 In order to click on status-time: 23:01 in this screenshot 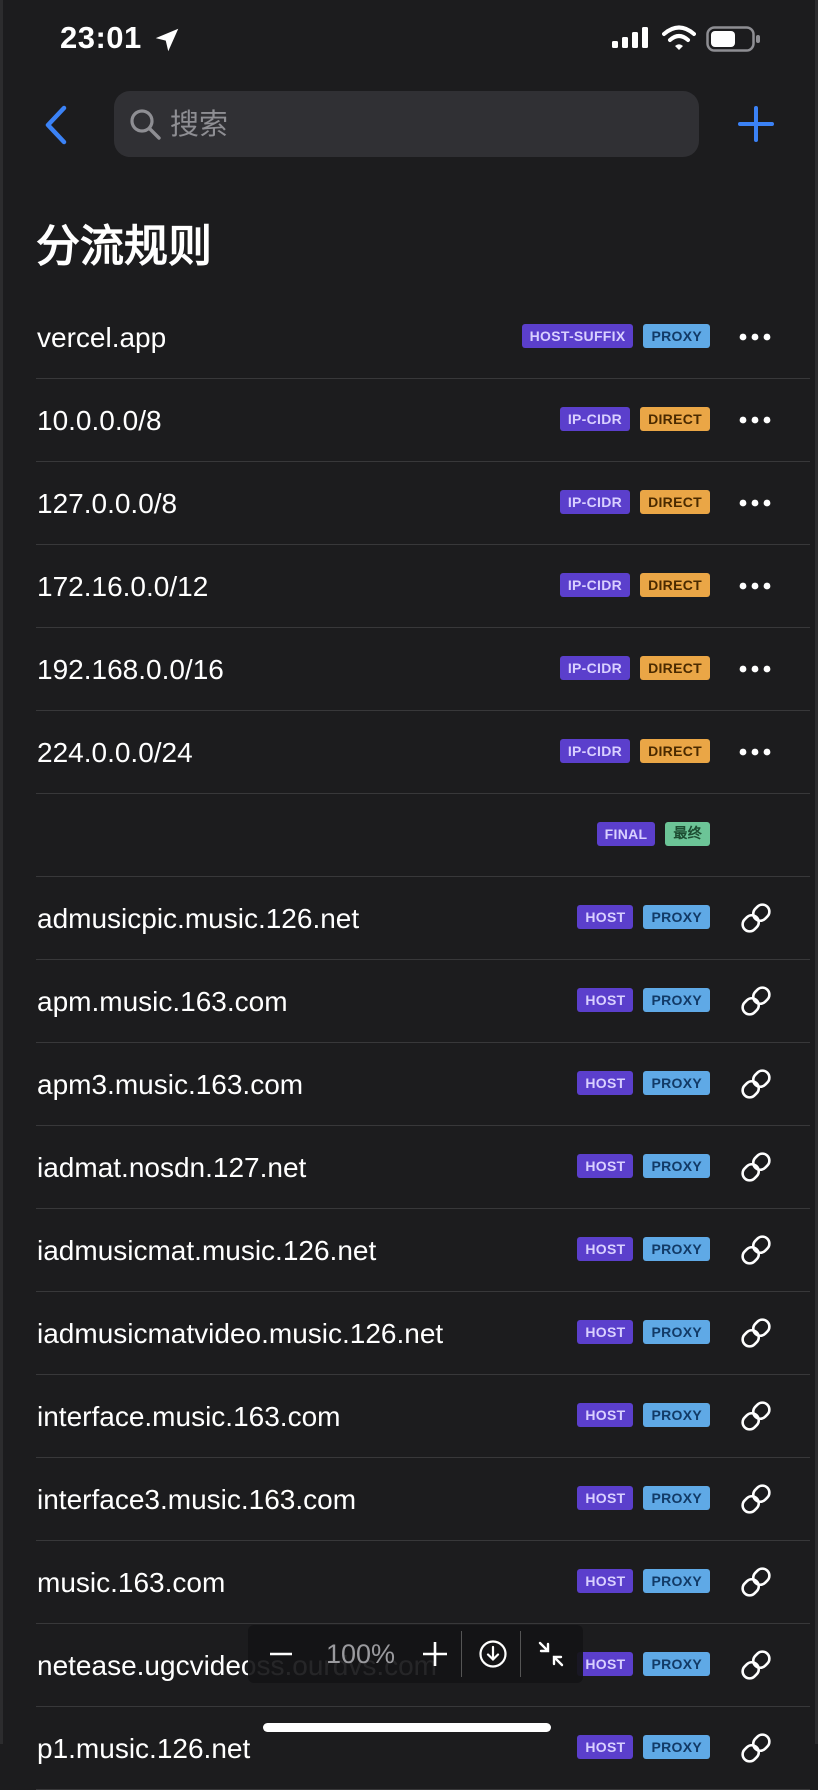, I will do `click(101, 37)`.